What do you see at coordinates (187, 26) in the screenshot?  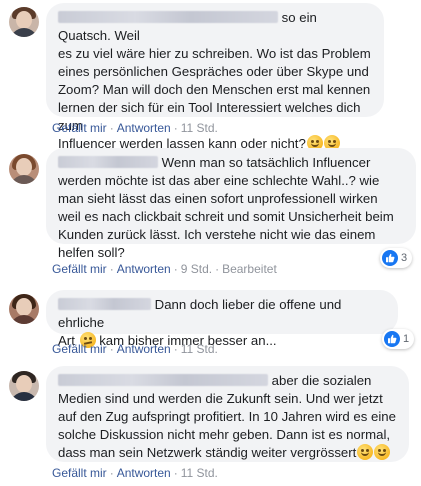 I see `comment-text-line: so ein Quatsch. Weil` at bounding box center [187, 26].